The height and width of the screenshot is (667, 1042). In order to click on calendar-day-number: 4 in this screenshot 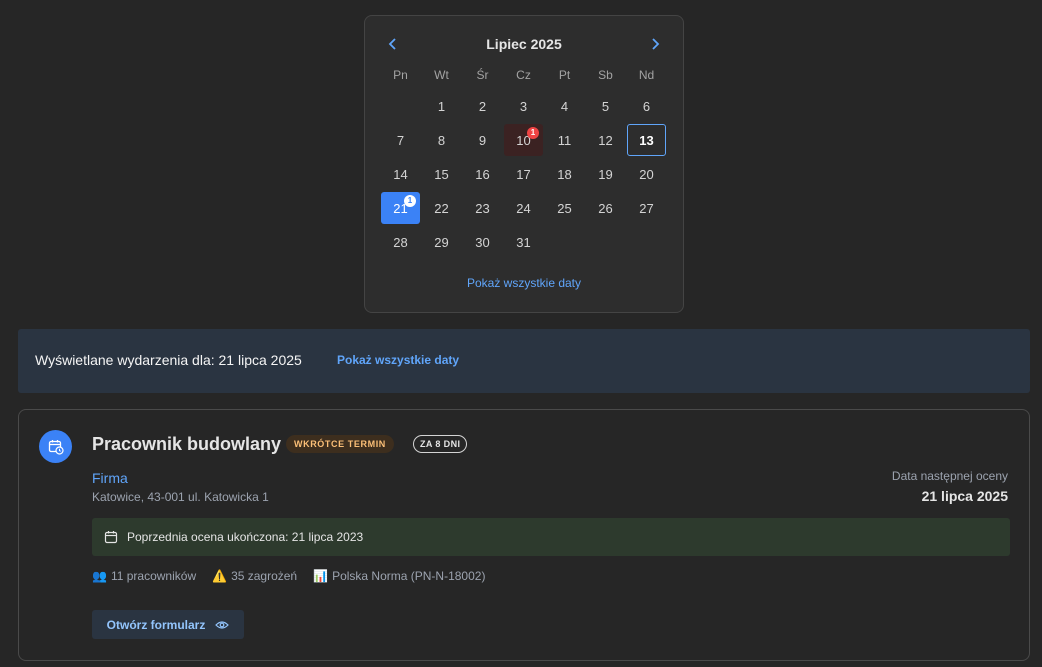, I will do `click(564, 106)`.